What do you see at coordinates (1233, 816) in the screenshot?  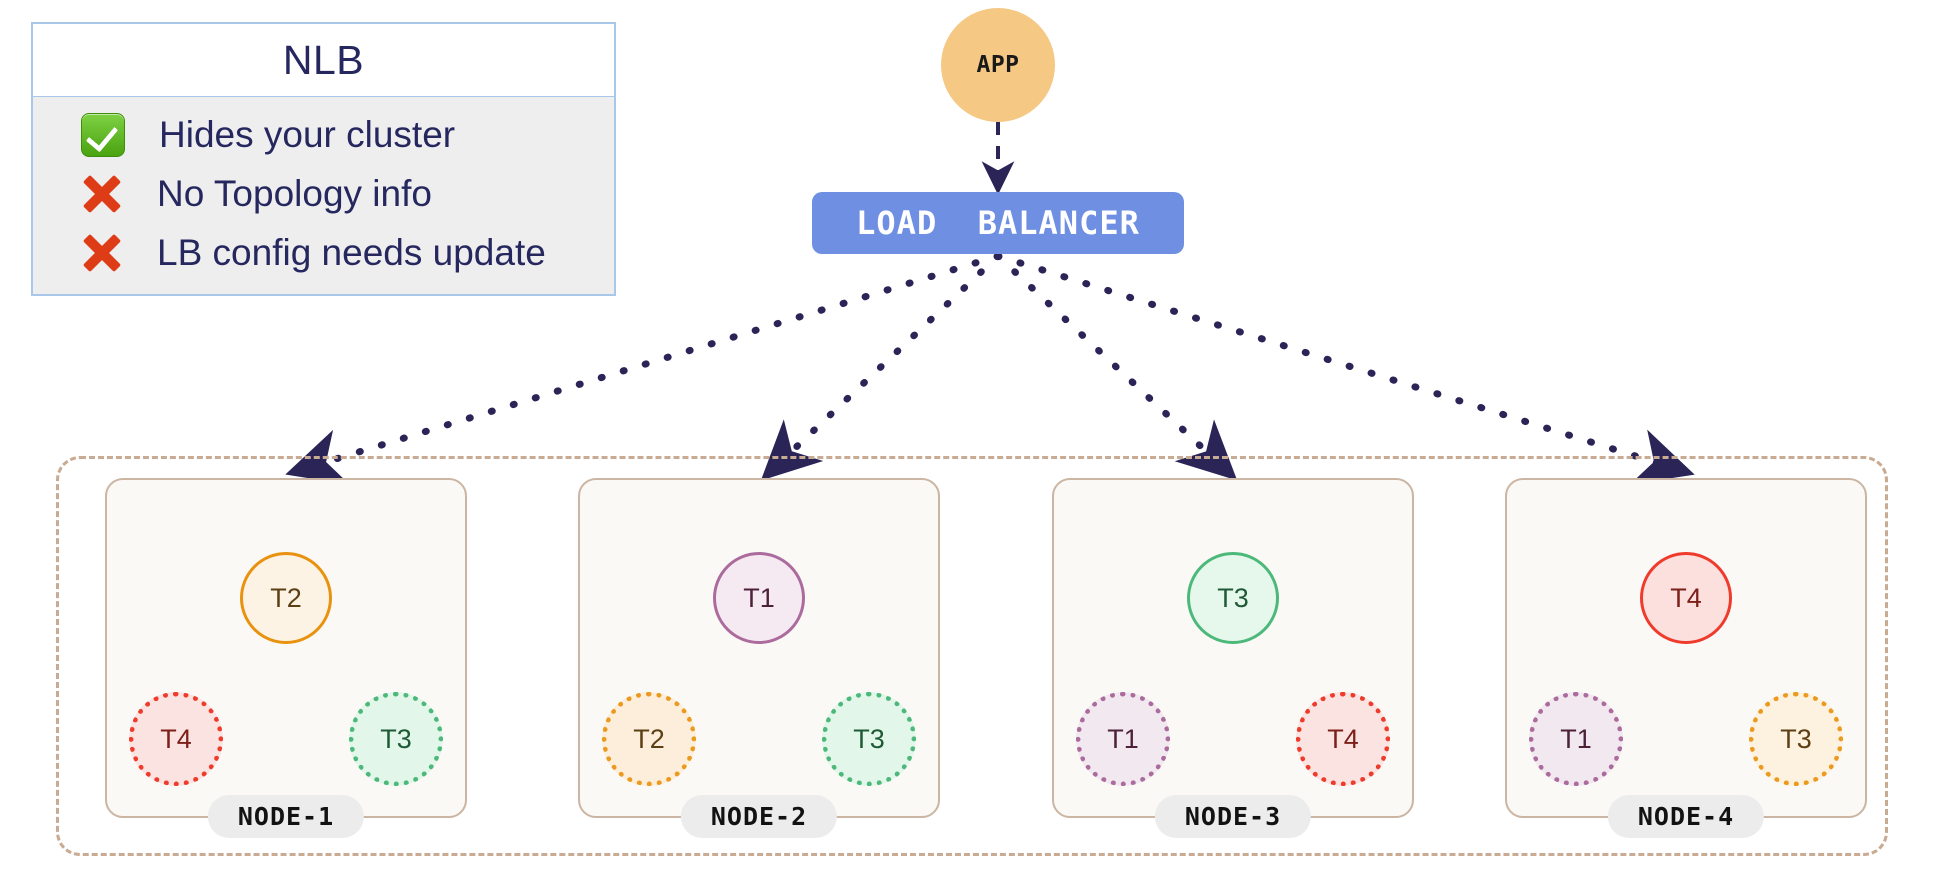 I see `node-label: NODE-3` at bounding box center [1233, 816].